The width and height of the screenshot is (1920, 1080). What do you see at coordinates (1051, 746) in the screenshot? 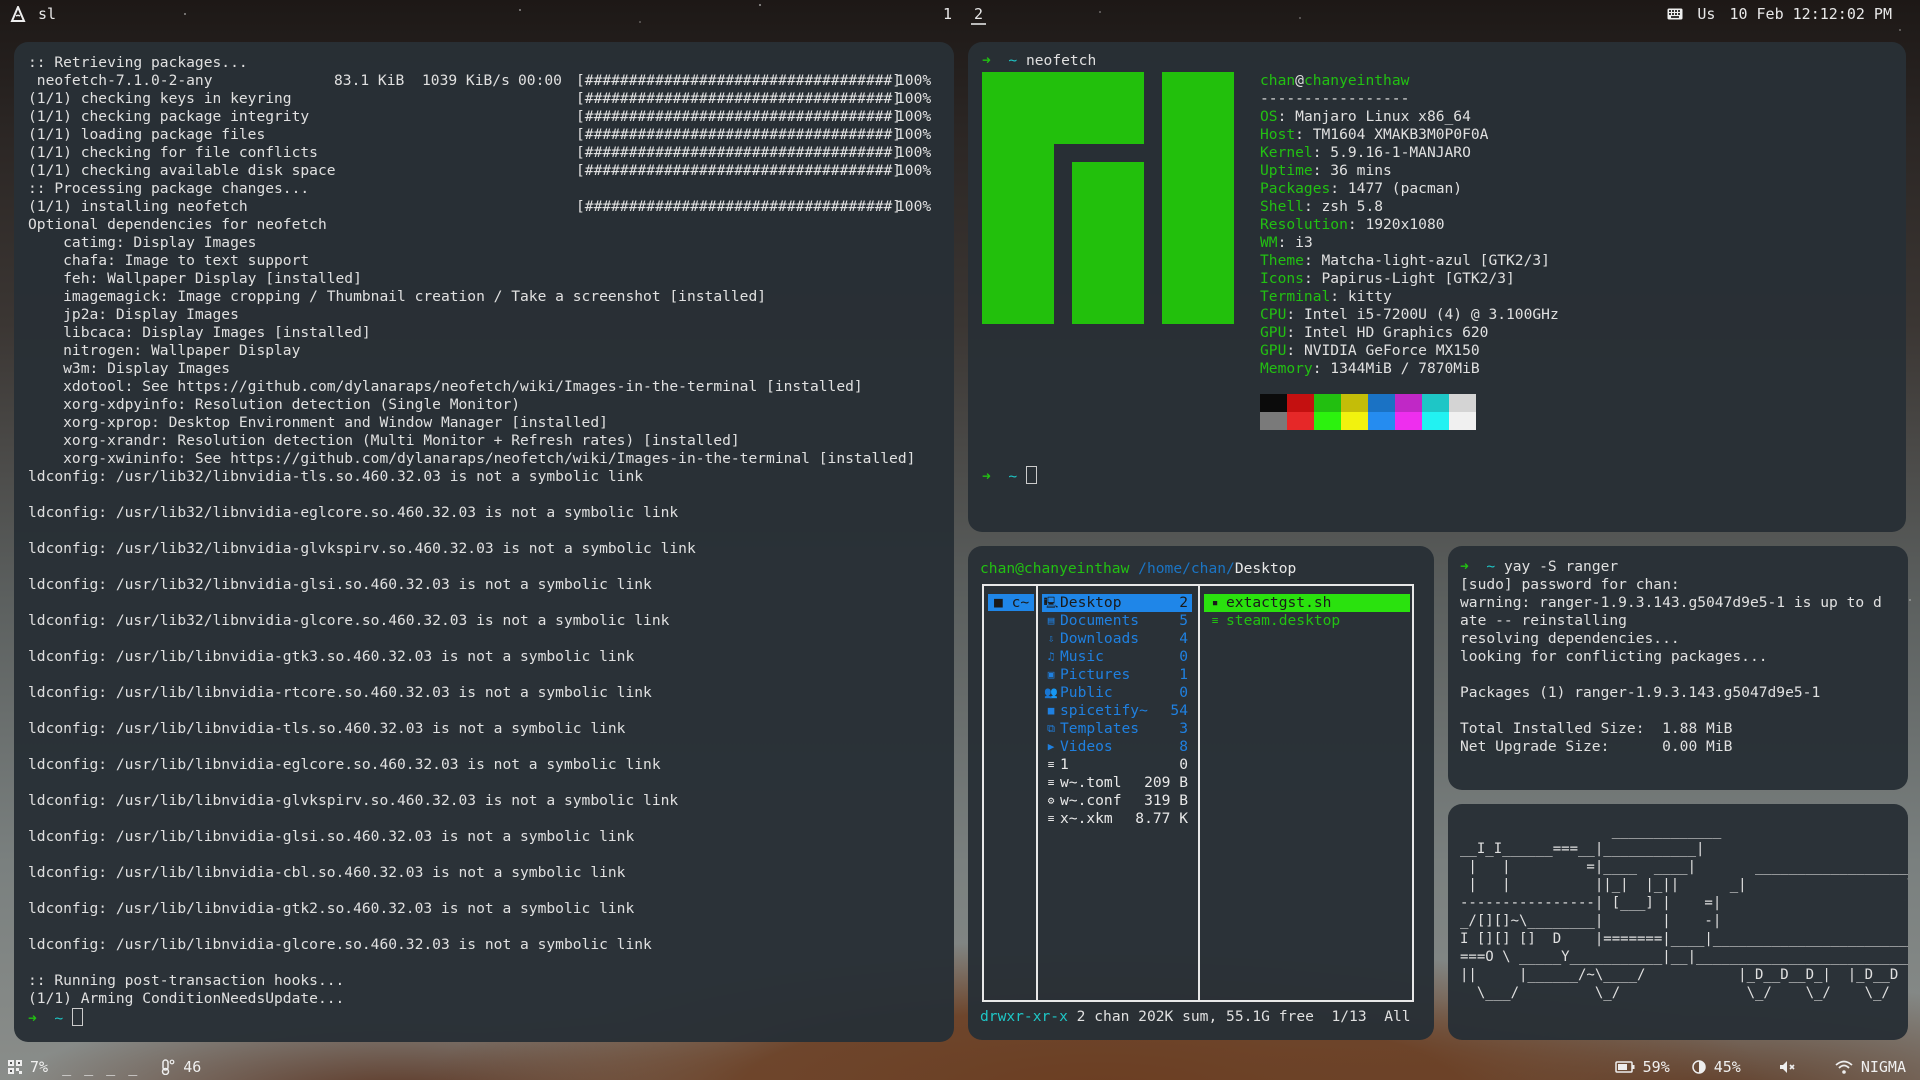
I see `videos-icon: ▶` at bounding box center [1051, 746].